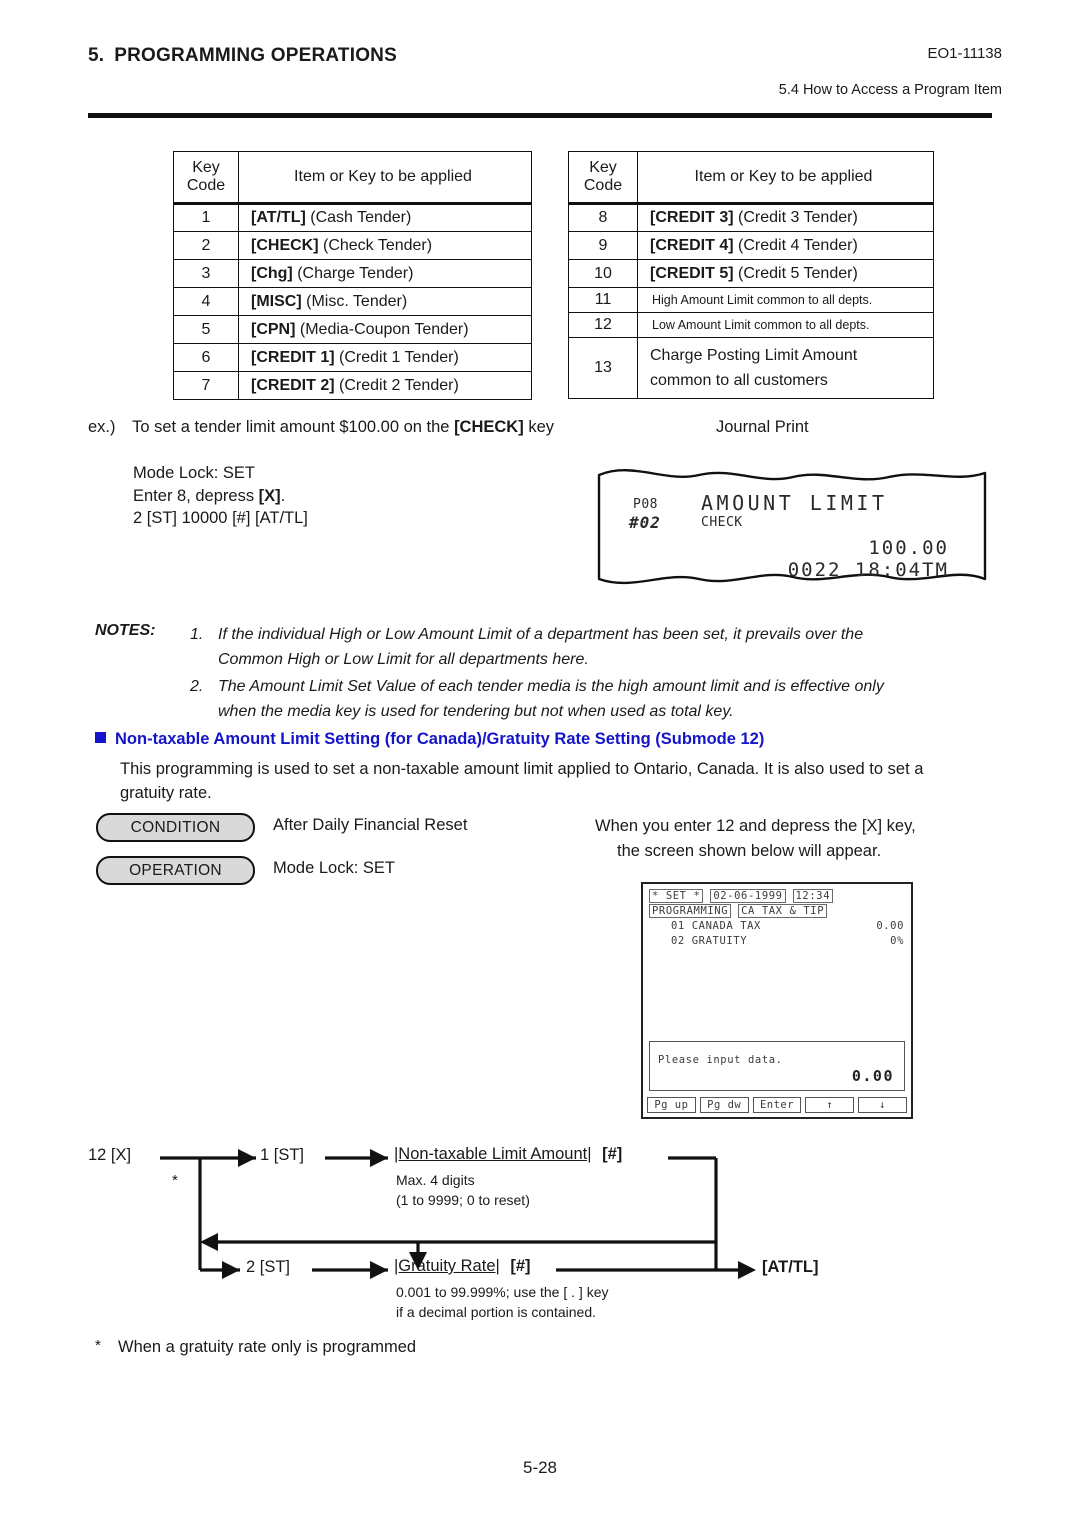  I want to click on cell-item: [CREDIT 3] (Credit 3 Tender), so click(785, 217).